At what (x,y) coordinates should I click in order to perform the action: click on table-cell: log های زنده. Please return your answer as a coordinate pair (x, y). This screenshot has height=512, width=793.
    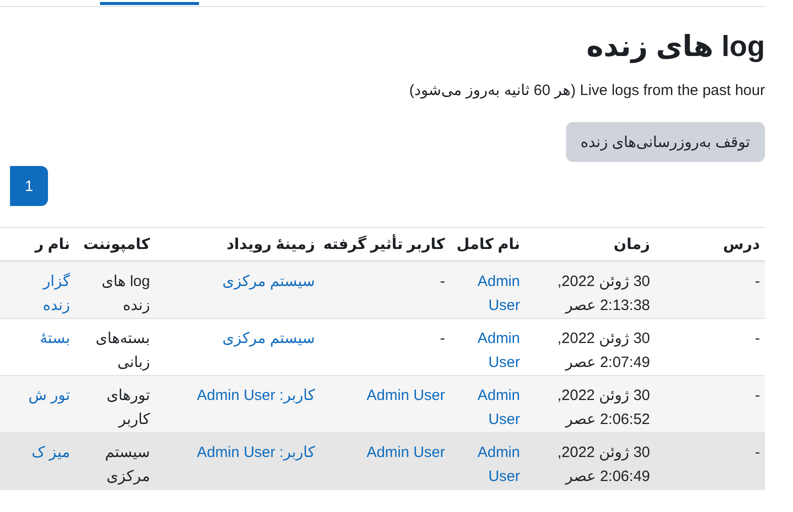
    Looking at the image, I should click on (126, 293).